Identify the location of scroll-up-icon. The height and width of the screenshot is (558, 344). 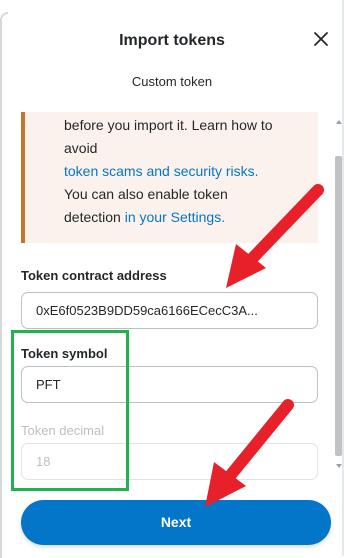
(339, 122).